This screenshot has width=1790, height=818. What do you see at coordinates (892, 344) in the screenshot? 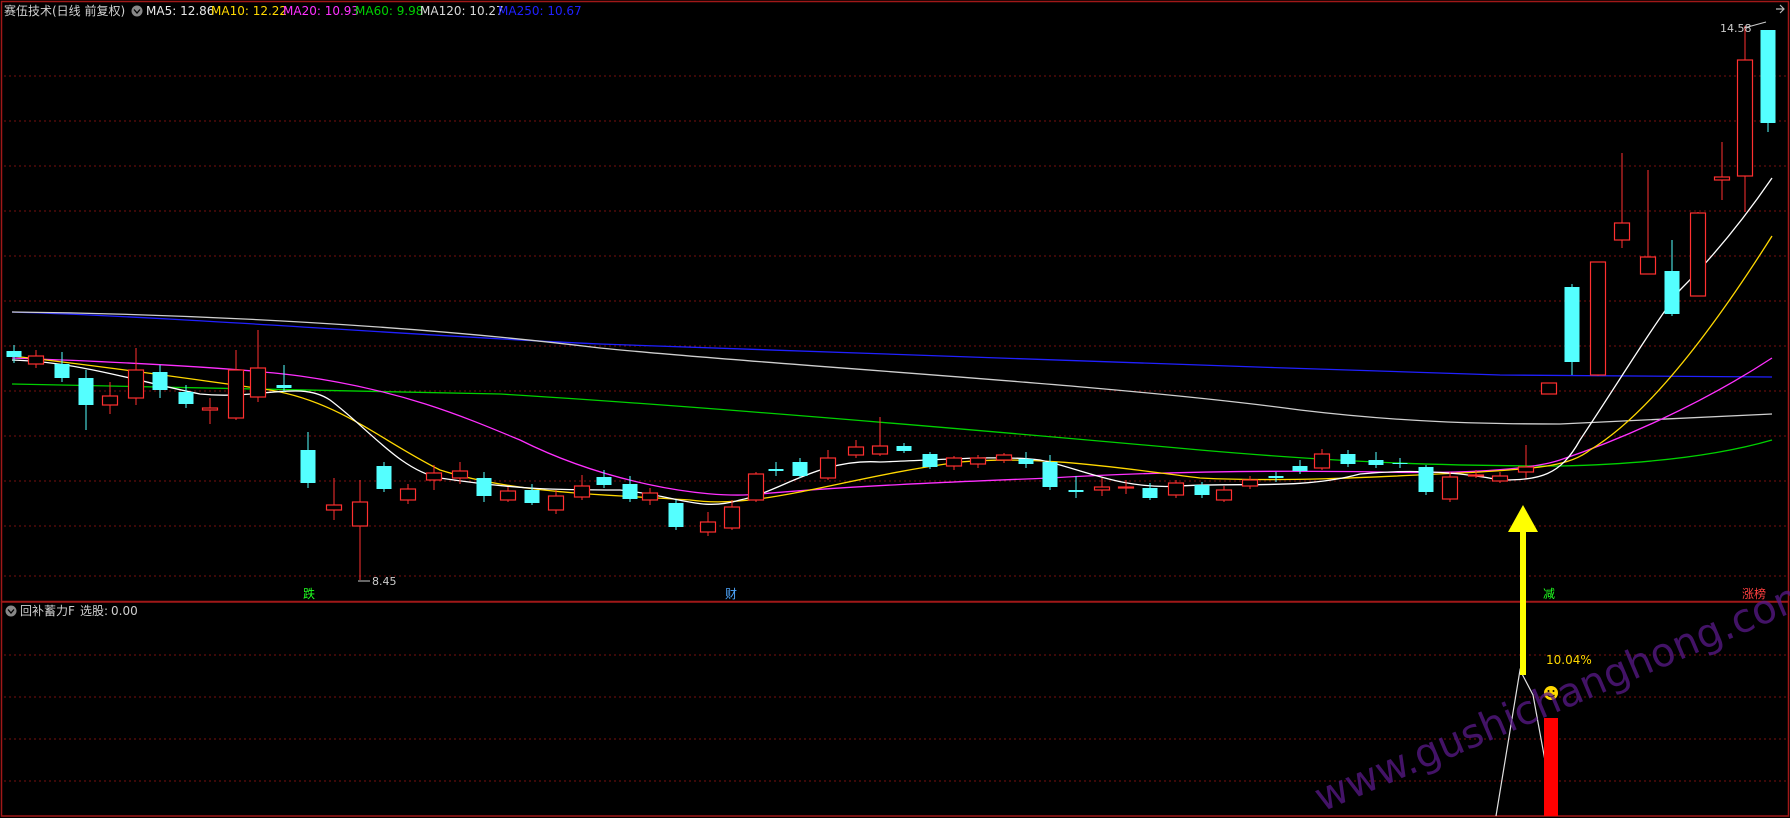
I see `ma250-line` at bounding box center [892, 344].